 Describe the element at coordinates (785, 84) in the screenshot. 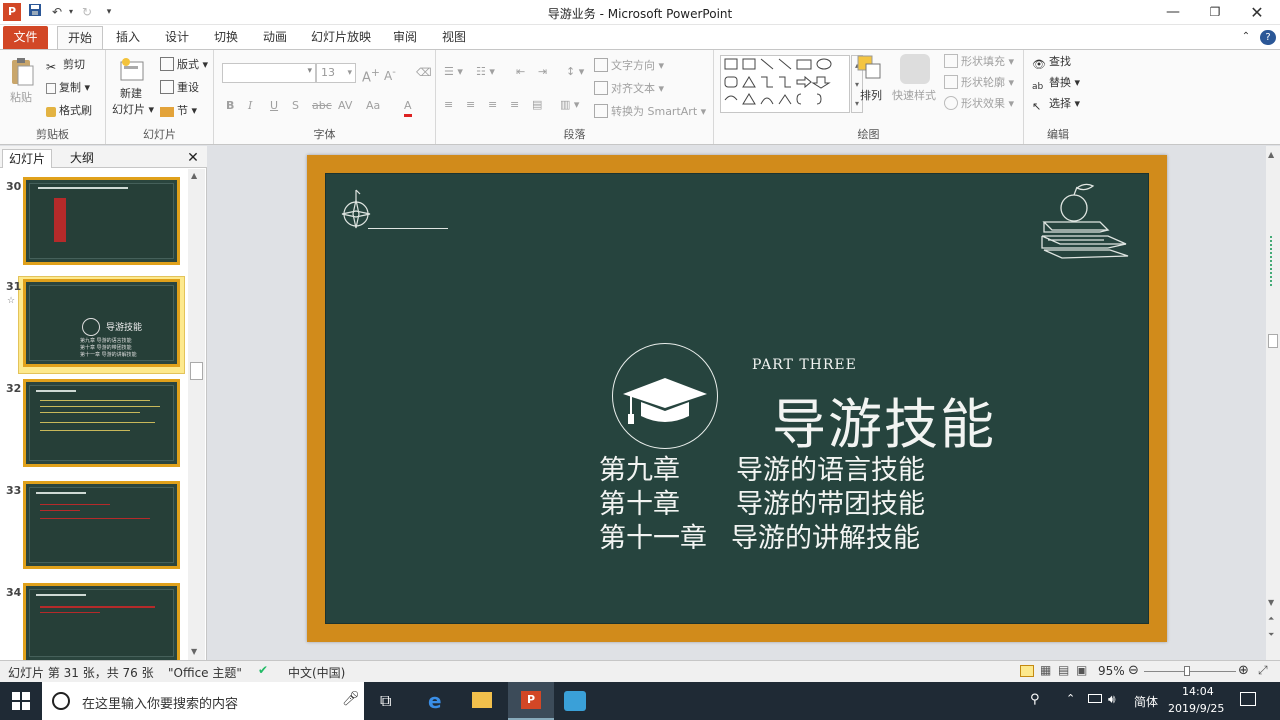

I see `shapes-gallery` at that location.